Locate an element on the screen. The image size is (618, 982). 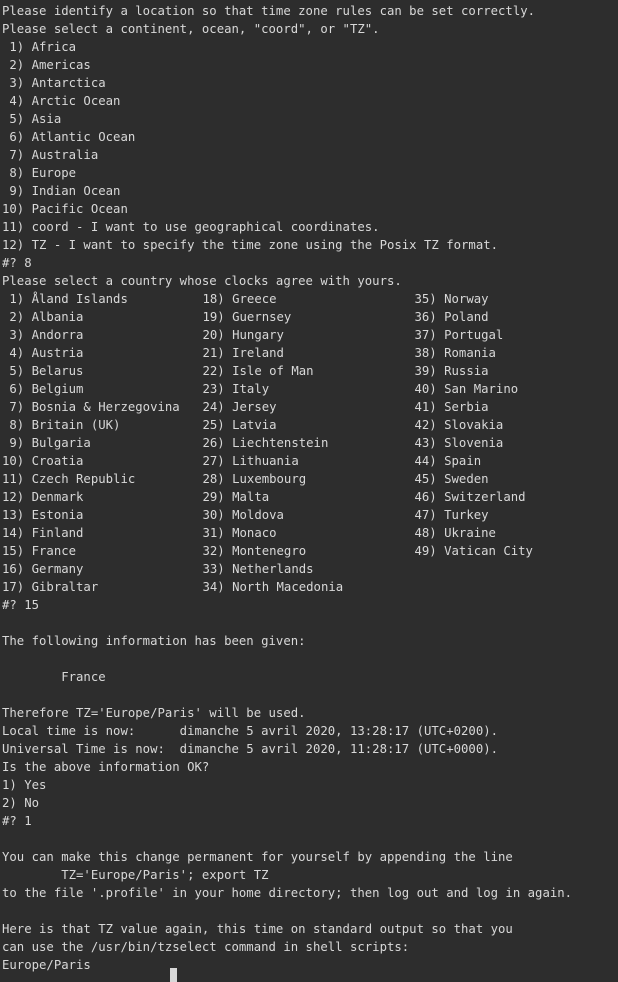
country-menu-row: 4) Austria 21) Ireland 38) Romania is located at coordinates (310, 353).